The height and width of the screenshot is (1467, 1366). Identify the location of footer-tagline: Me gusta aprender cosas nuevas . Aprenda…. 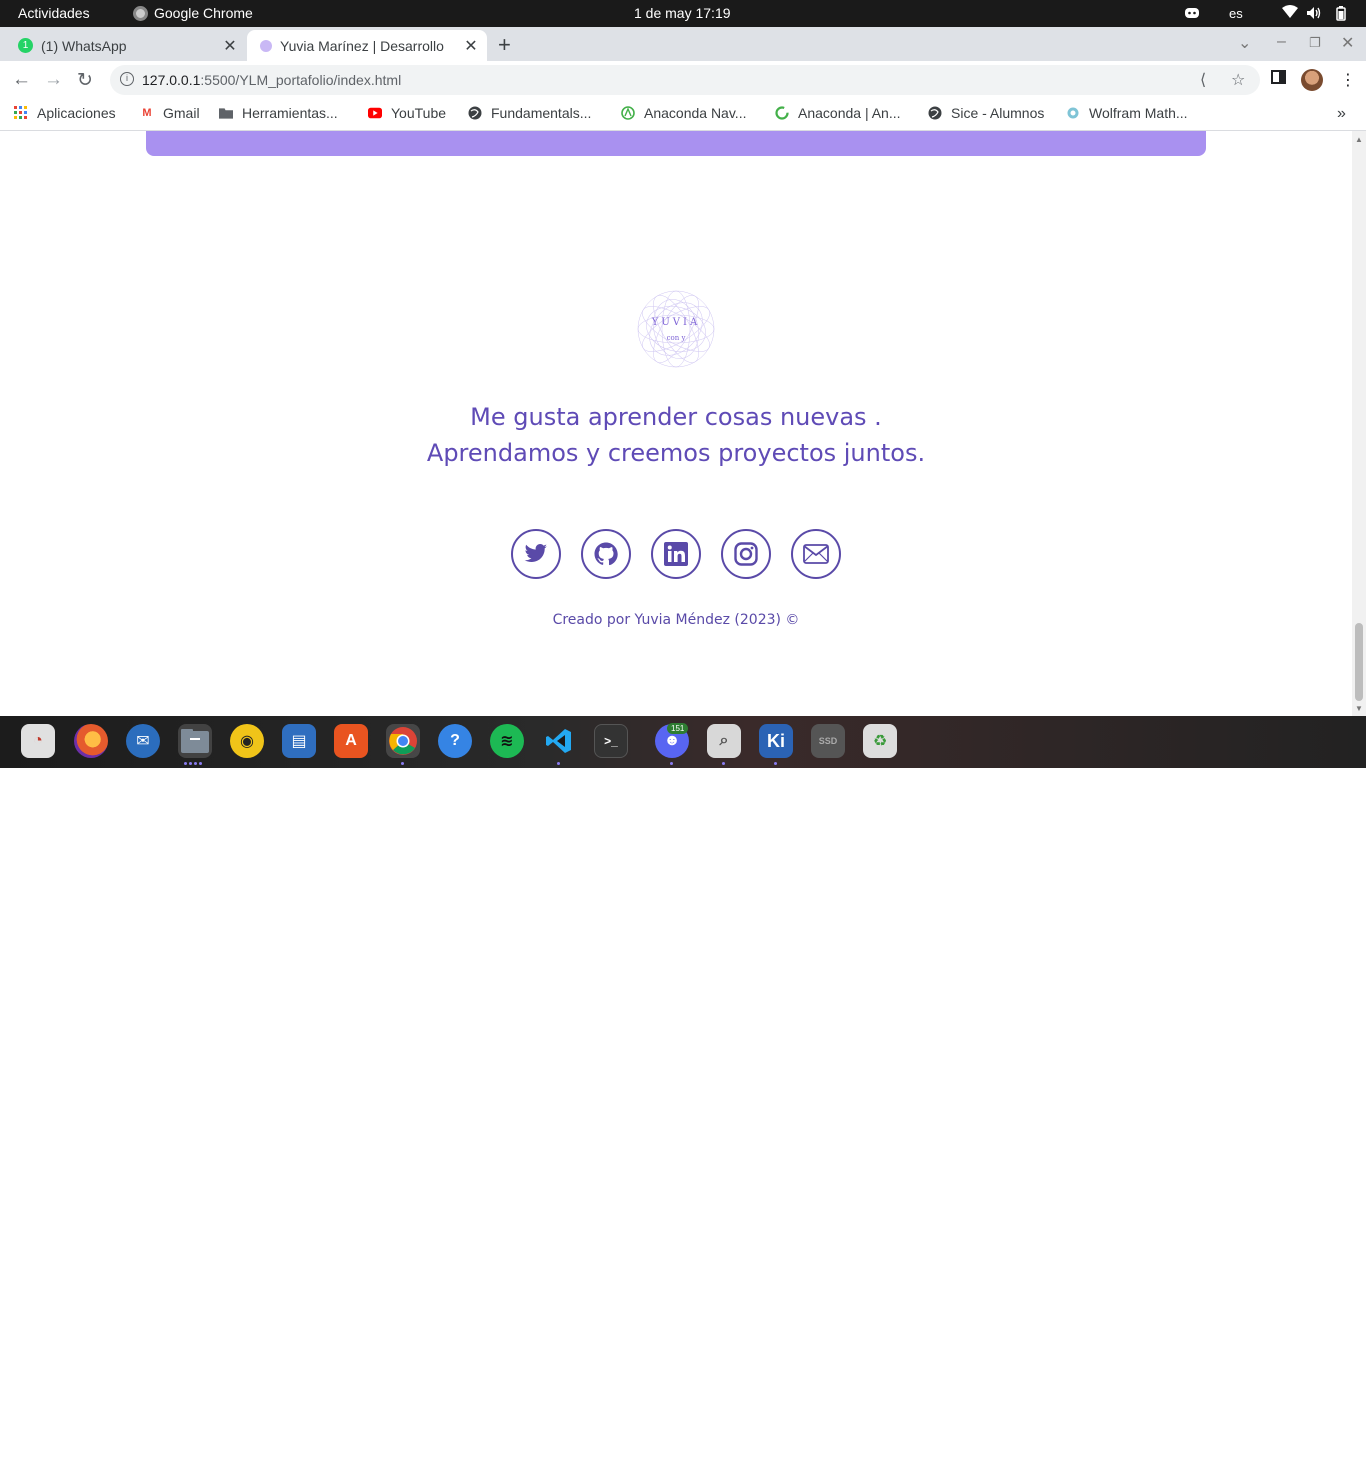
(676, 435).